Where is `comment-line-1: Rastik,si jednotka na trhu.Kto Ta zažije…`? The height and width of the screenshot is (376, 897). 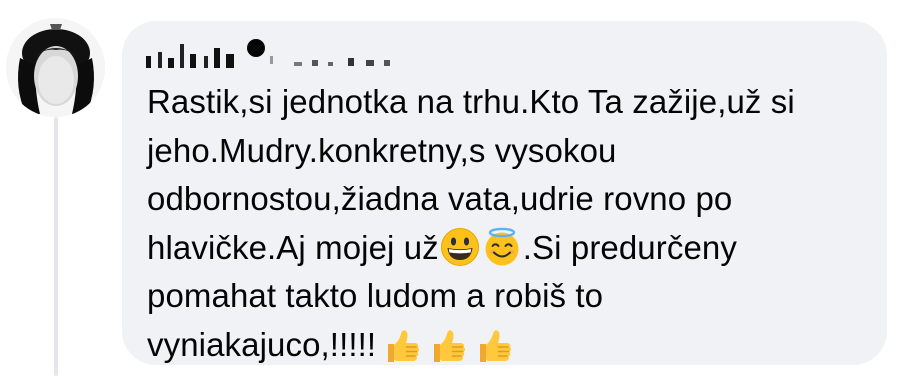 comment-line-1: Rastik,si jednotka na trhu.Kto Ta zažije… is located at coordinates (471, 101).